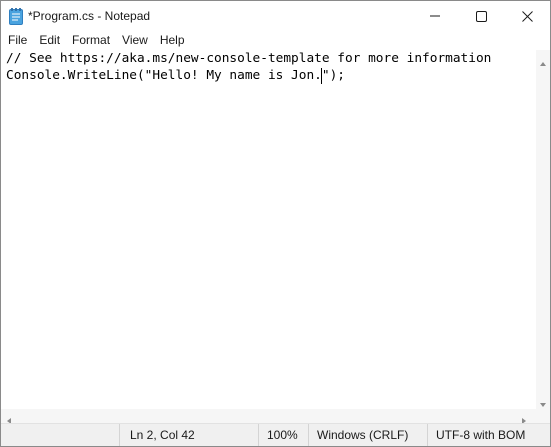  What do you see at coordinates (363, 435) in the screenshot?
I see `status-line-ending: Windows (CRLF)` at bounding box center [363, 435].